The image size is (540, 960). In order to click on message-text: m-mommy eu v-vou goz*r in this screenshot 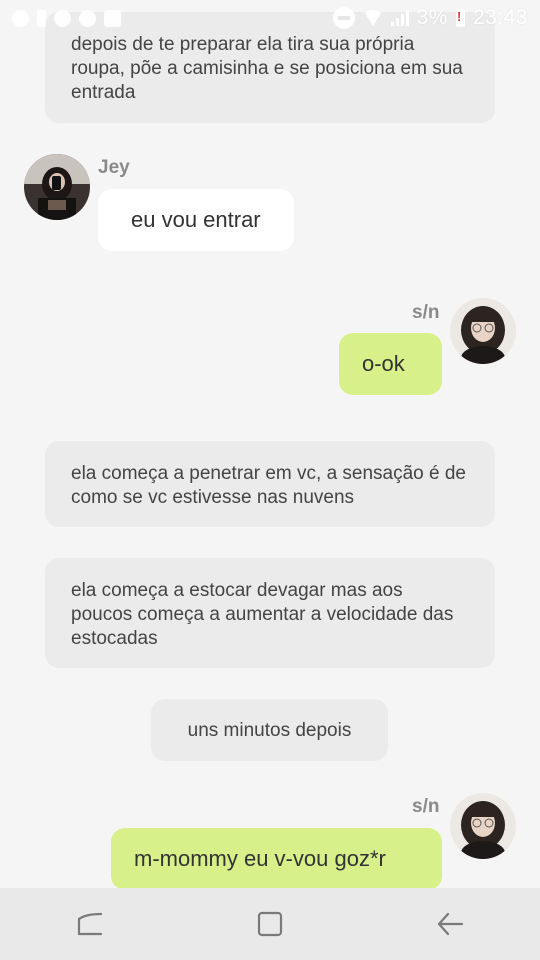, I will do `click(260, 858)`.